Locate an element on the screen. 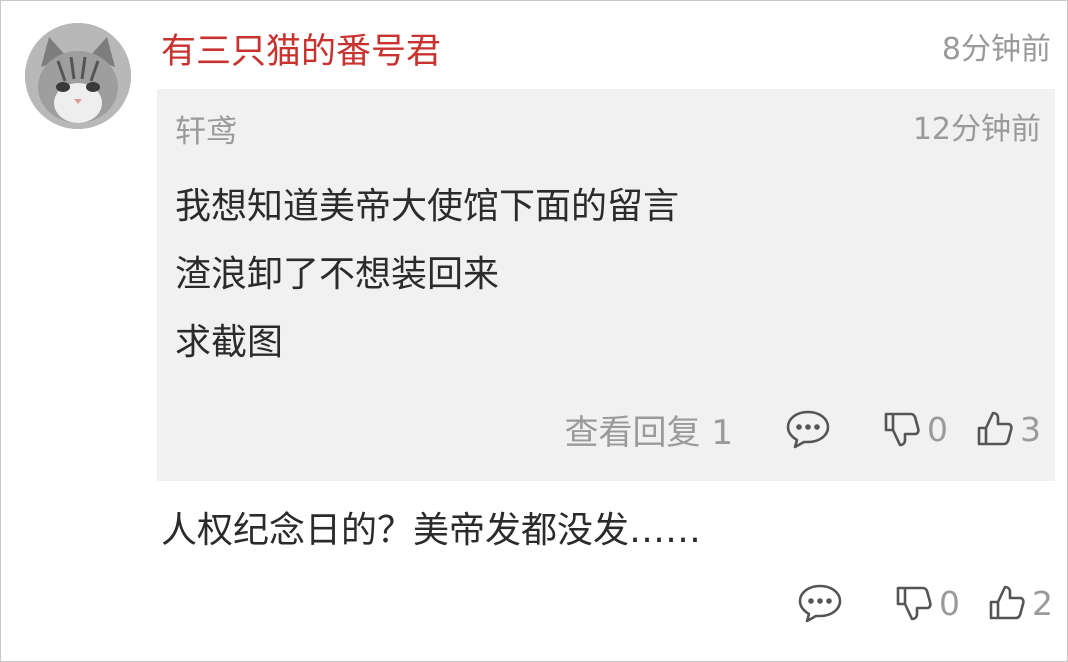 The height and width of the screenshot is (662, 1068). quoted-text: 我想知道美帝大使馆下面的留言 渣浪卸了不想装回来 求截图 is located at coordinates (427, 275).